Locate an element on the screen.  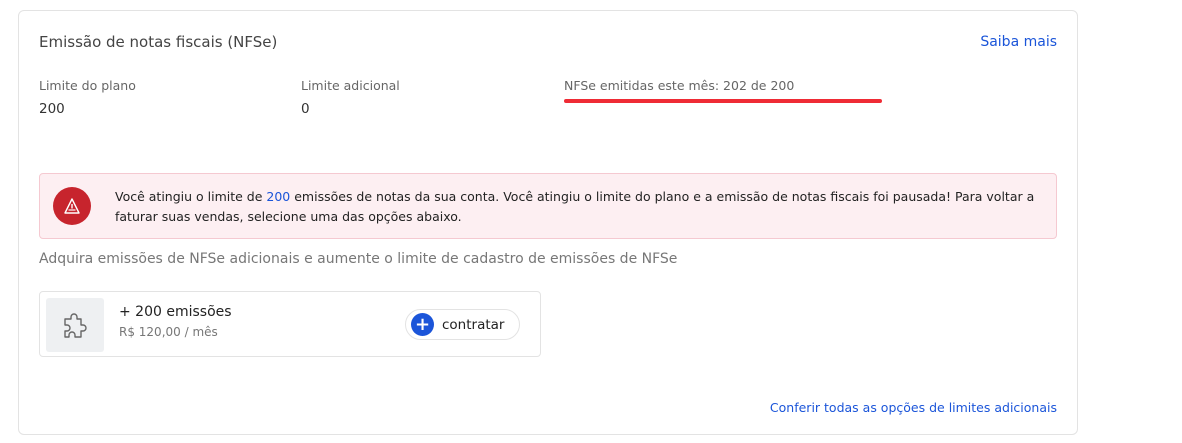
plus-icon: + is located at coordinates (422, 324).